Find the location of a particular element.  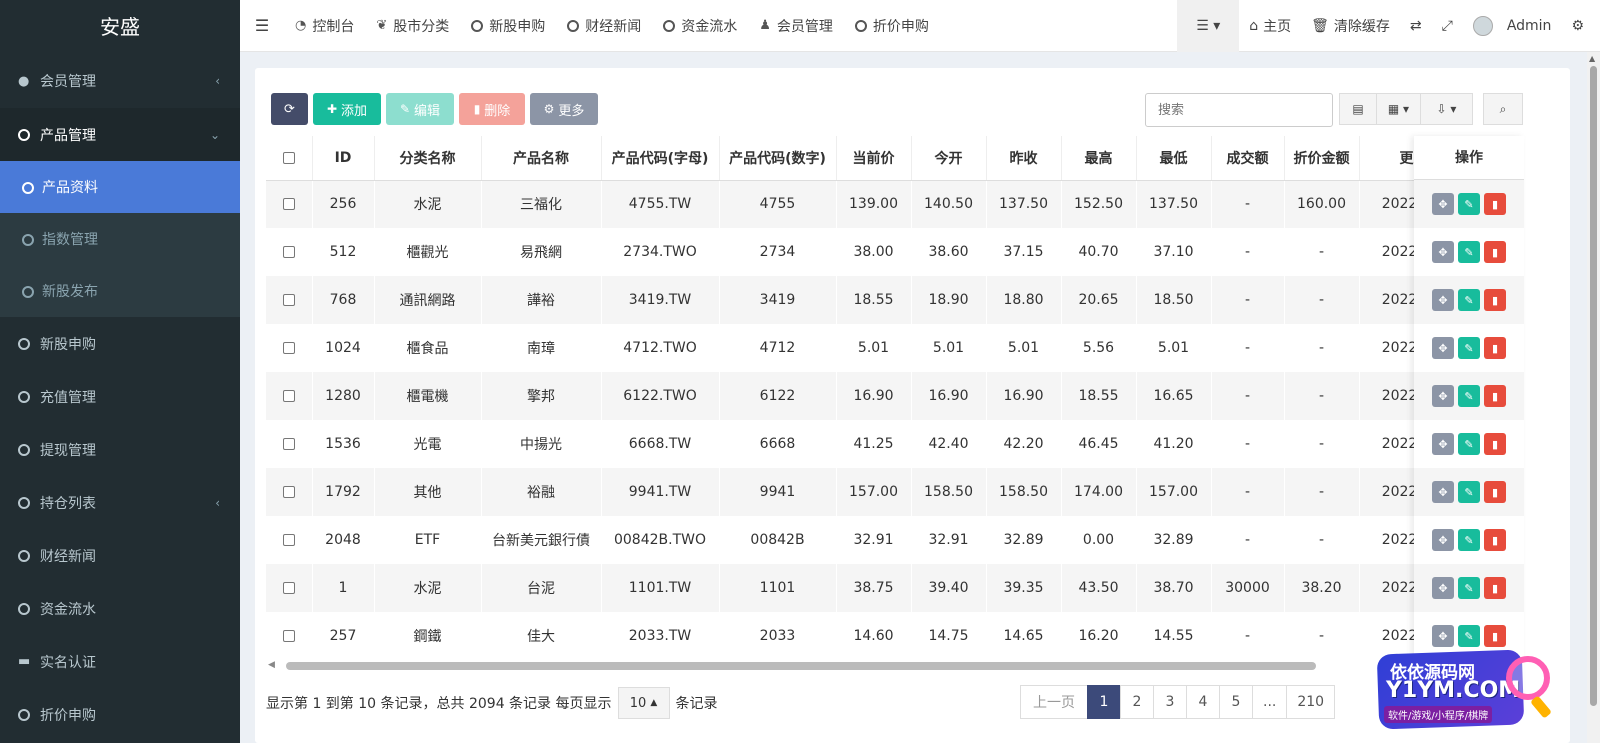

column-header: 产品代码(字母) is located at coordinates (660, 158).